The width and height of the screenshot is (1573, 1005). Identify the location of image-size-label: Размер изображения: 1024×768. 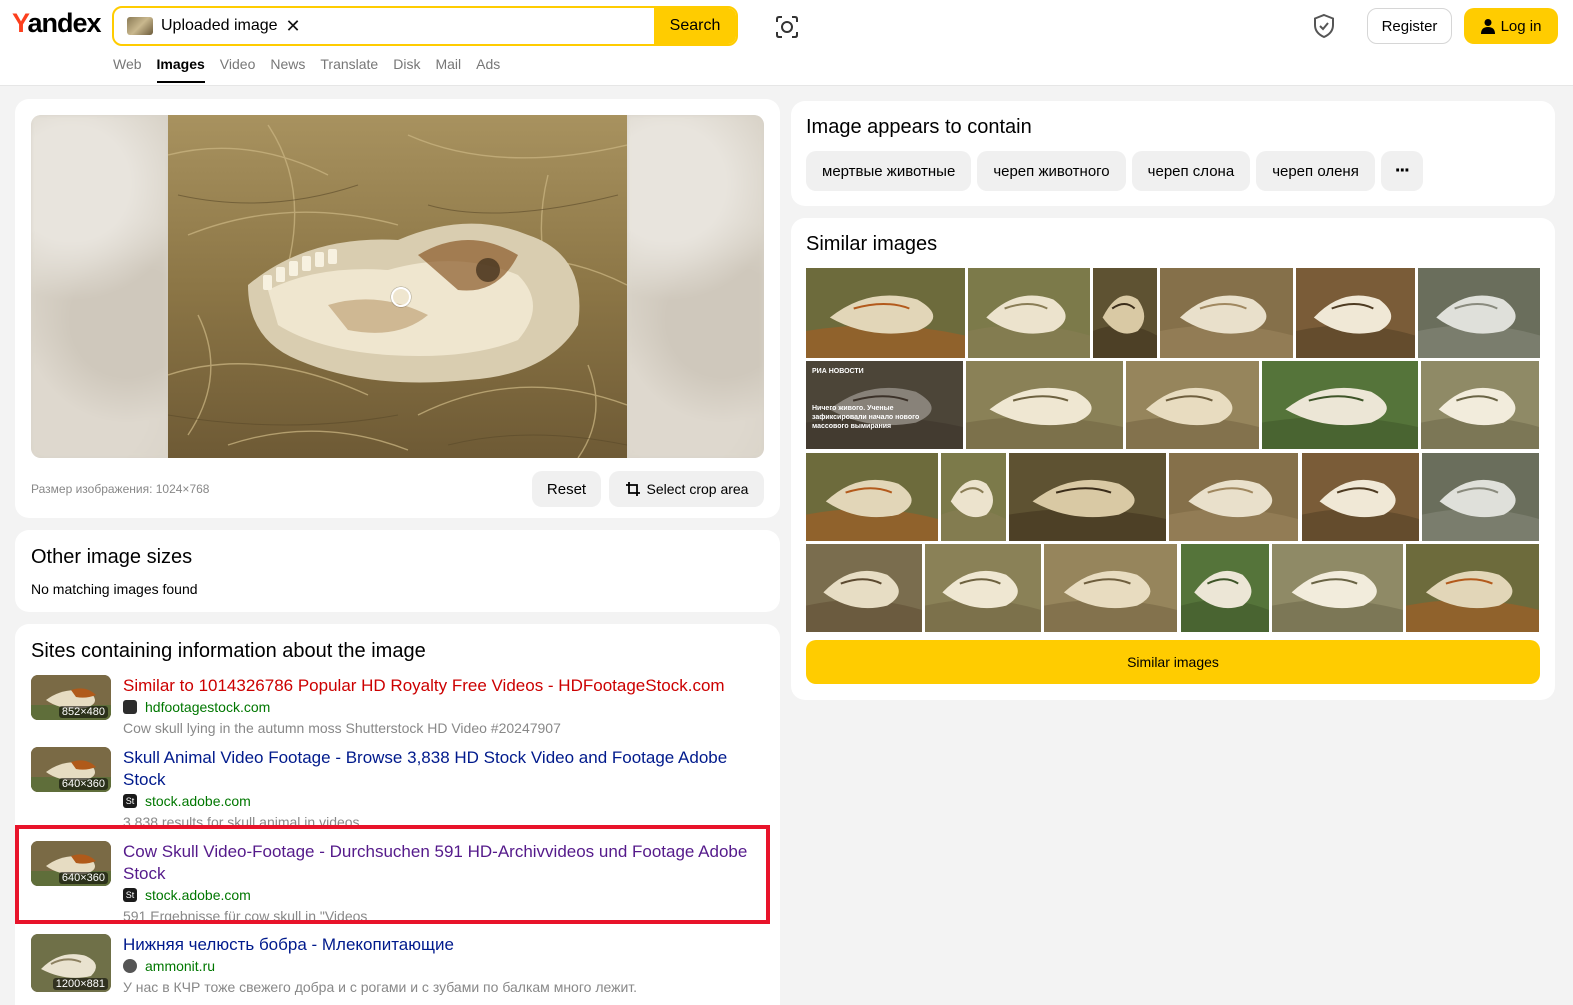
(120, 489).